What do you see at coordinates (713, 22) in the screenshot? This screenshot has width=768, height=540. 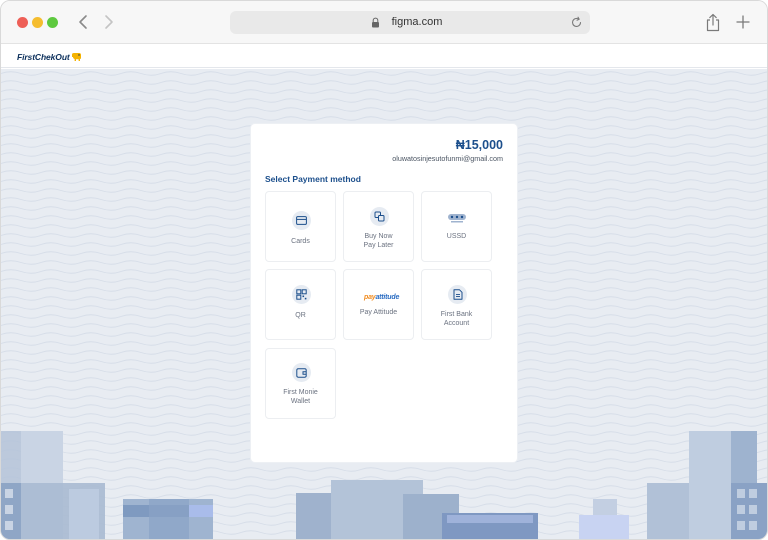 I see `share-icon` at bounding box center [713, 22].